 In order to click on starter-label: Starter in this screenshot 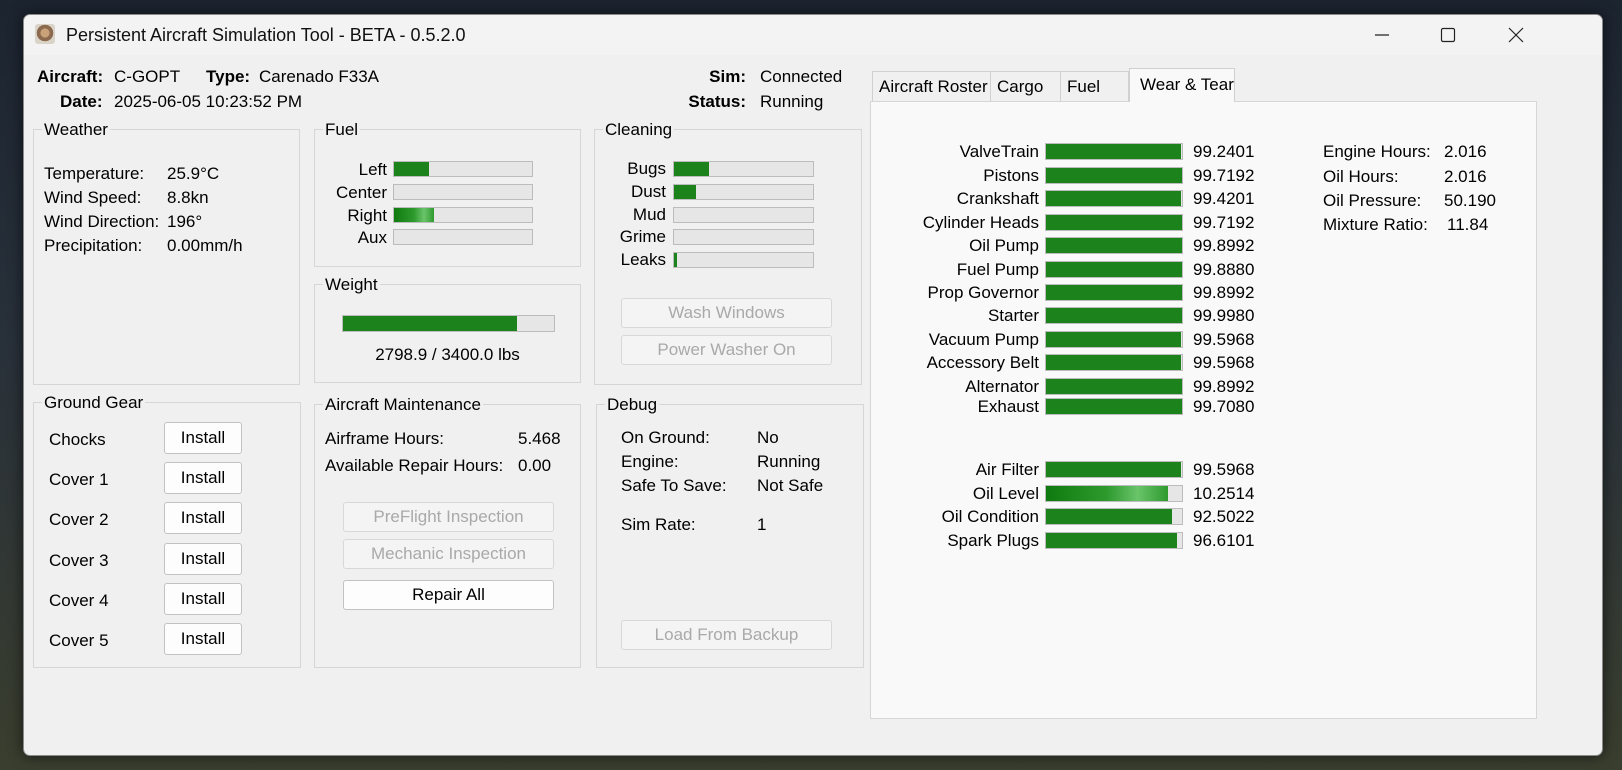, I will do `click(1013, 315)`.